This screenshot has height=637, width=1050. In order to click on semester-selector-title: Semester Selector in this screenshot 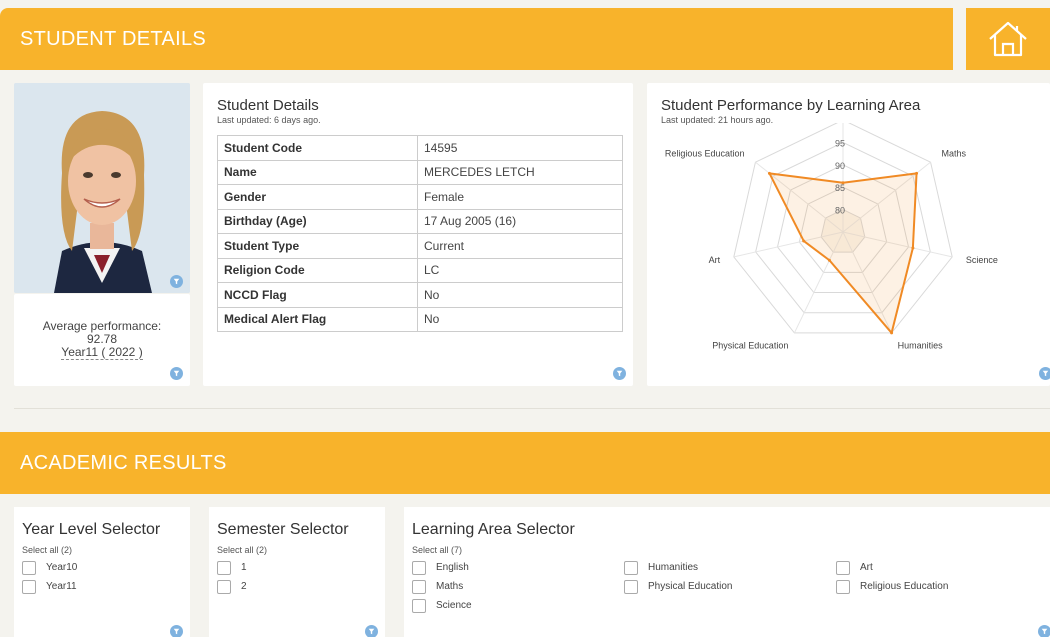, I will do `click(283, 529)`.